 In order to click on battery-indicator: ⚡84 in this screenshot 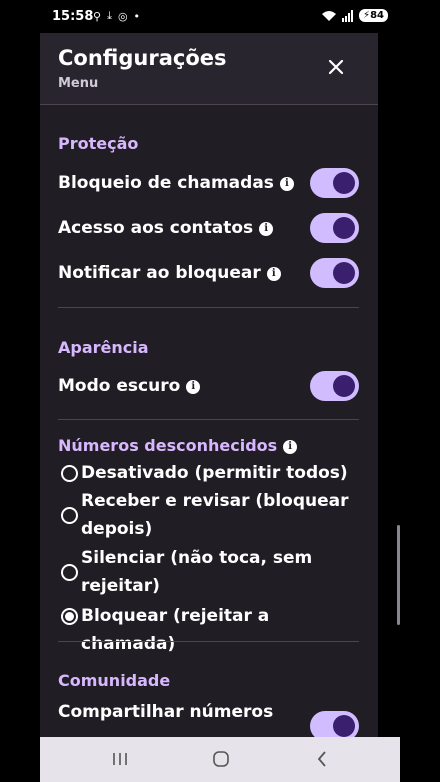, I will do `click(373, 15)`.